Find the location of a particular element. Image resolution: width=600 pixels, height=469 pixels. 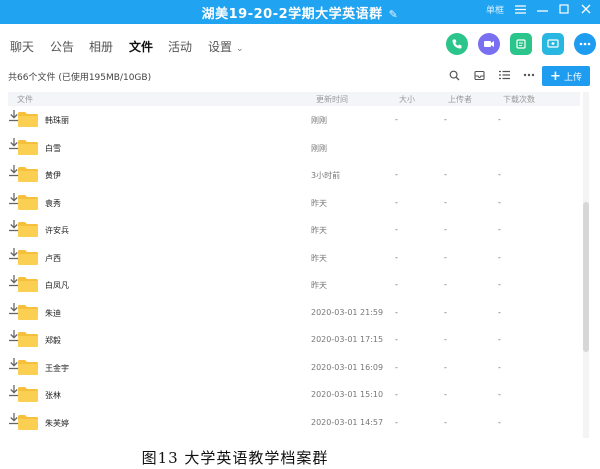

video-icon is located at coordinates (489, 44).